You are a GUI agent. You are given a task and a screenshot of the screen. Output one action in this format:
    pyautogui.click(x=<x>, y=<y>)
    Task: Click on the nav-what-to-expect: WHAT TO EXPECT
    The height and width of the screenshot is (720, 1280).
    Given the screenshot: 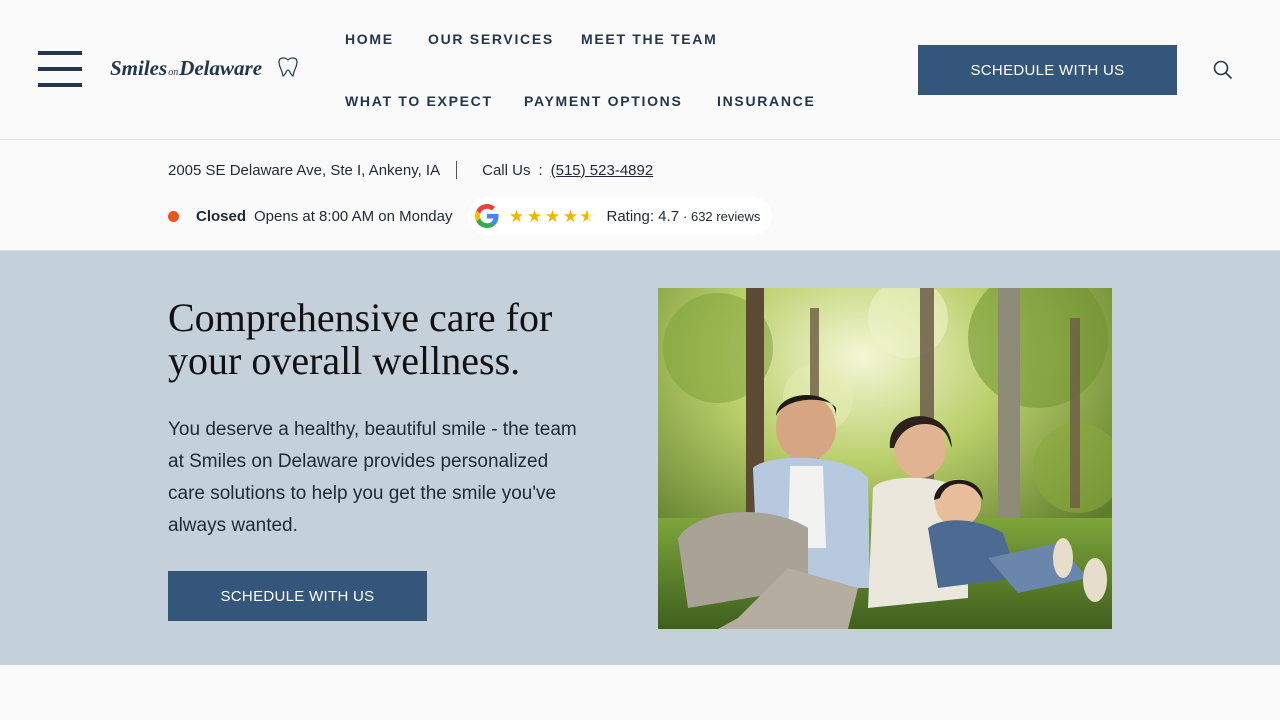 What is the action you would take?
    pyautogui.click(x=419, y=101)
    